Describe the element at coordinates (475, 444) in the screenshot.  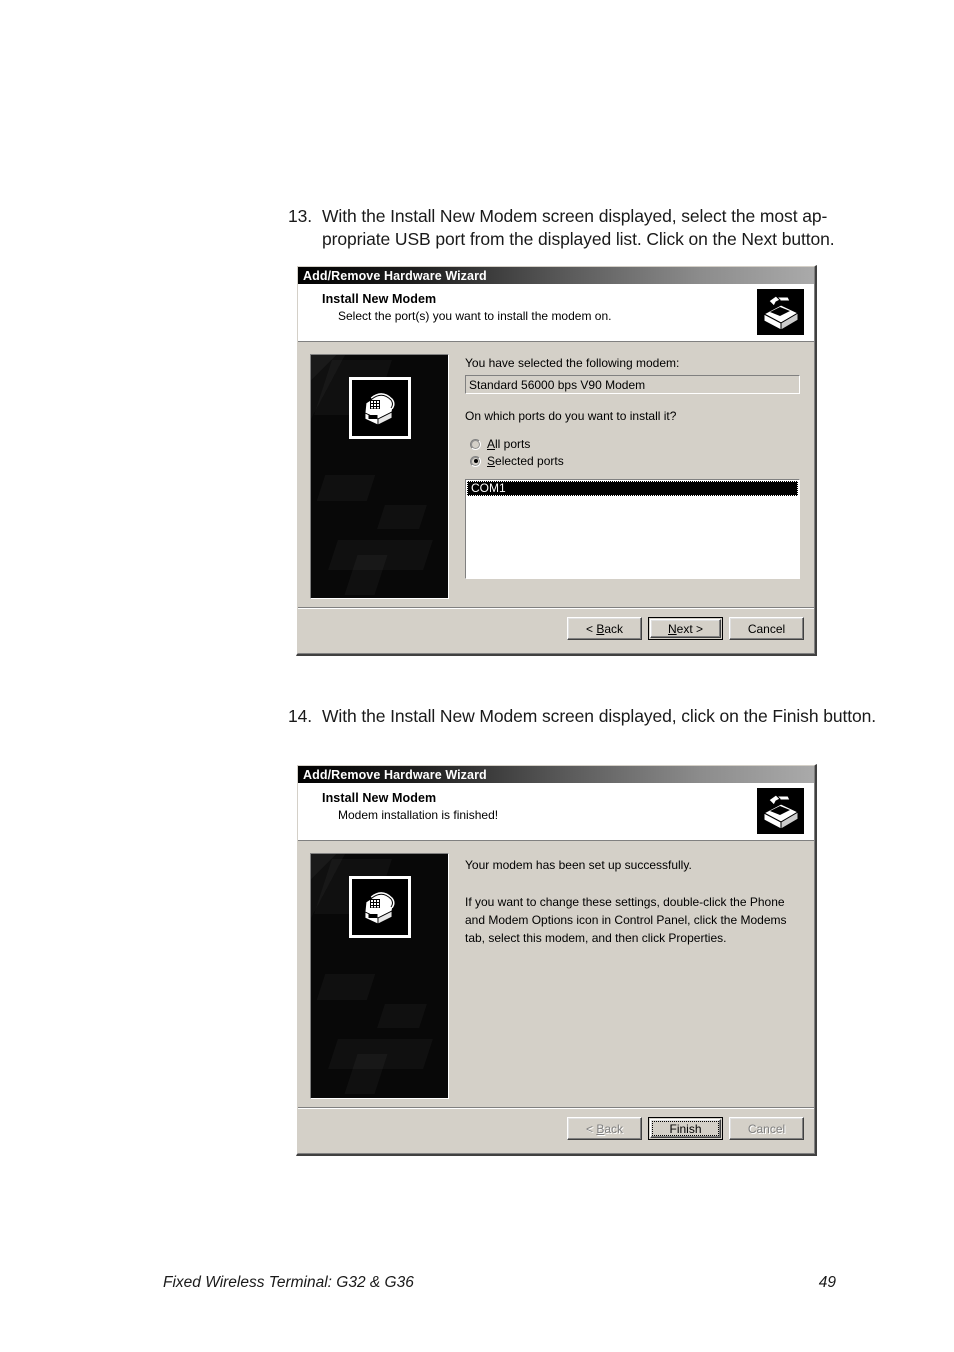
I see `radio-all-ports-indicator` at that location.